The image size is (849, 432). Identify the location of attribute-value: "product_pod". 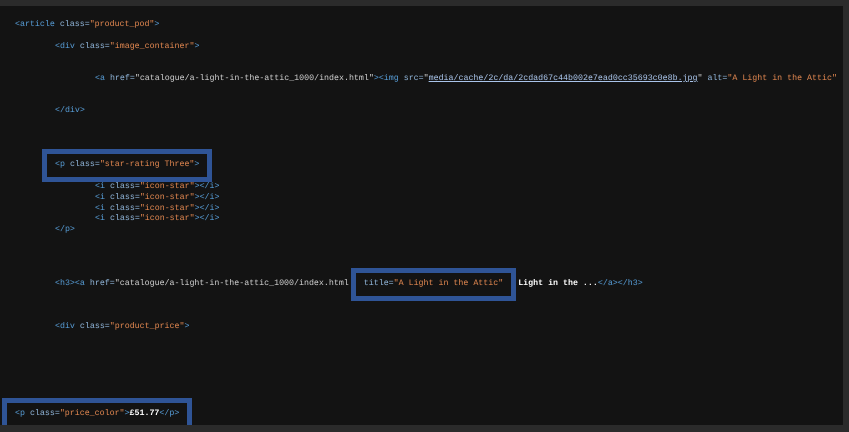
(122, 24).